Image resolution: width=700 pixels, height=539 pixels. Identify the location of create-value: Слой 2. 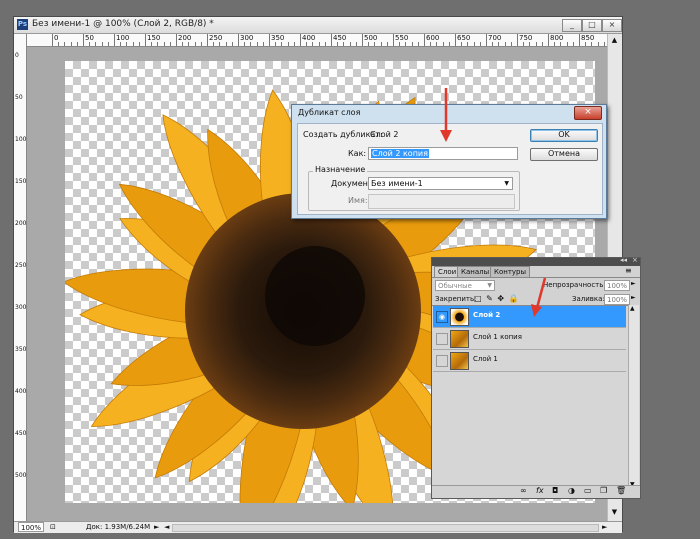
(384, 134).